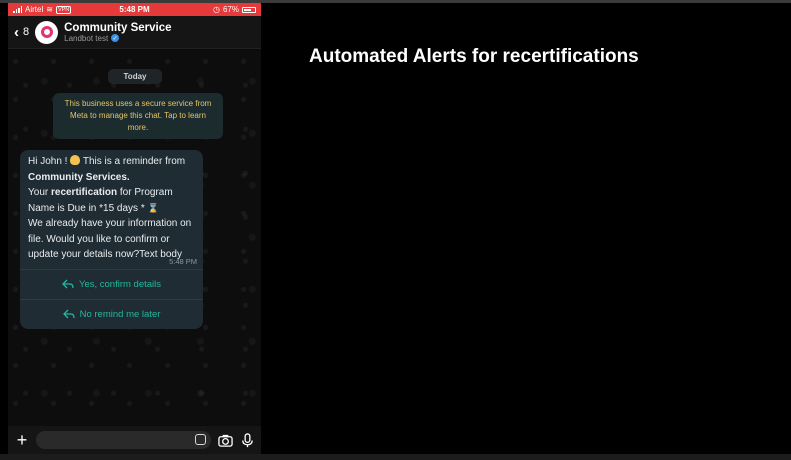 This screenshot has height=460, width=791. I want to click on chevron-left-icon: ‹, so click(16, 32).